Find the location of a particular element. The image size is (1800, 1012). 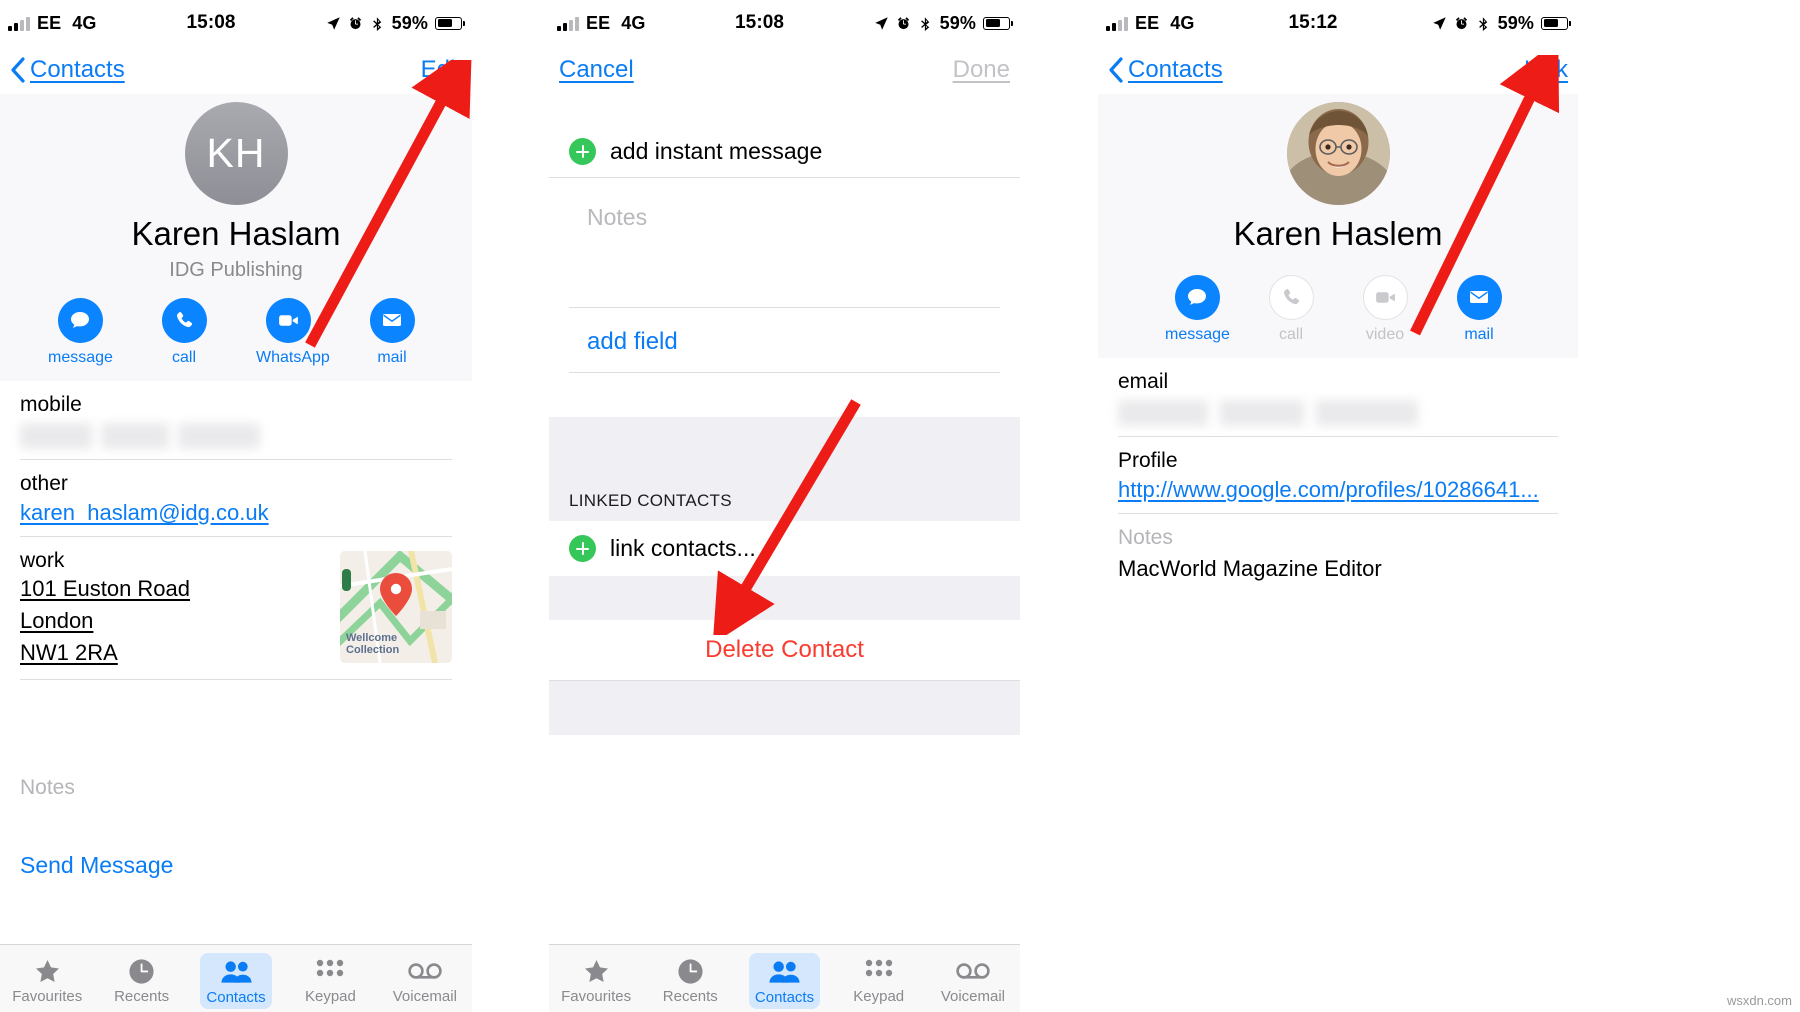

edit-button: Edit is located at coordinates (441, 70).